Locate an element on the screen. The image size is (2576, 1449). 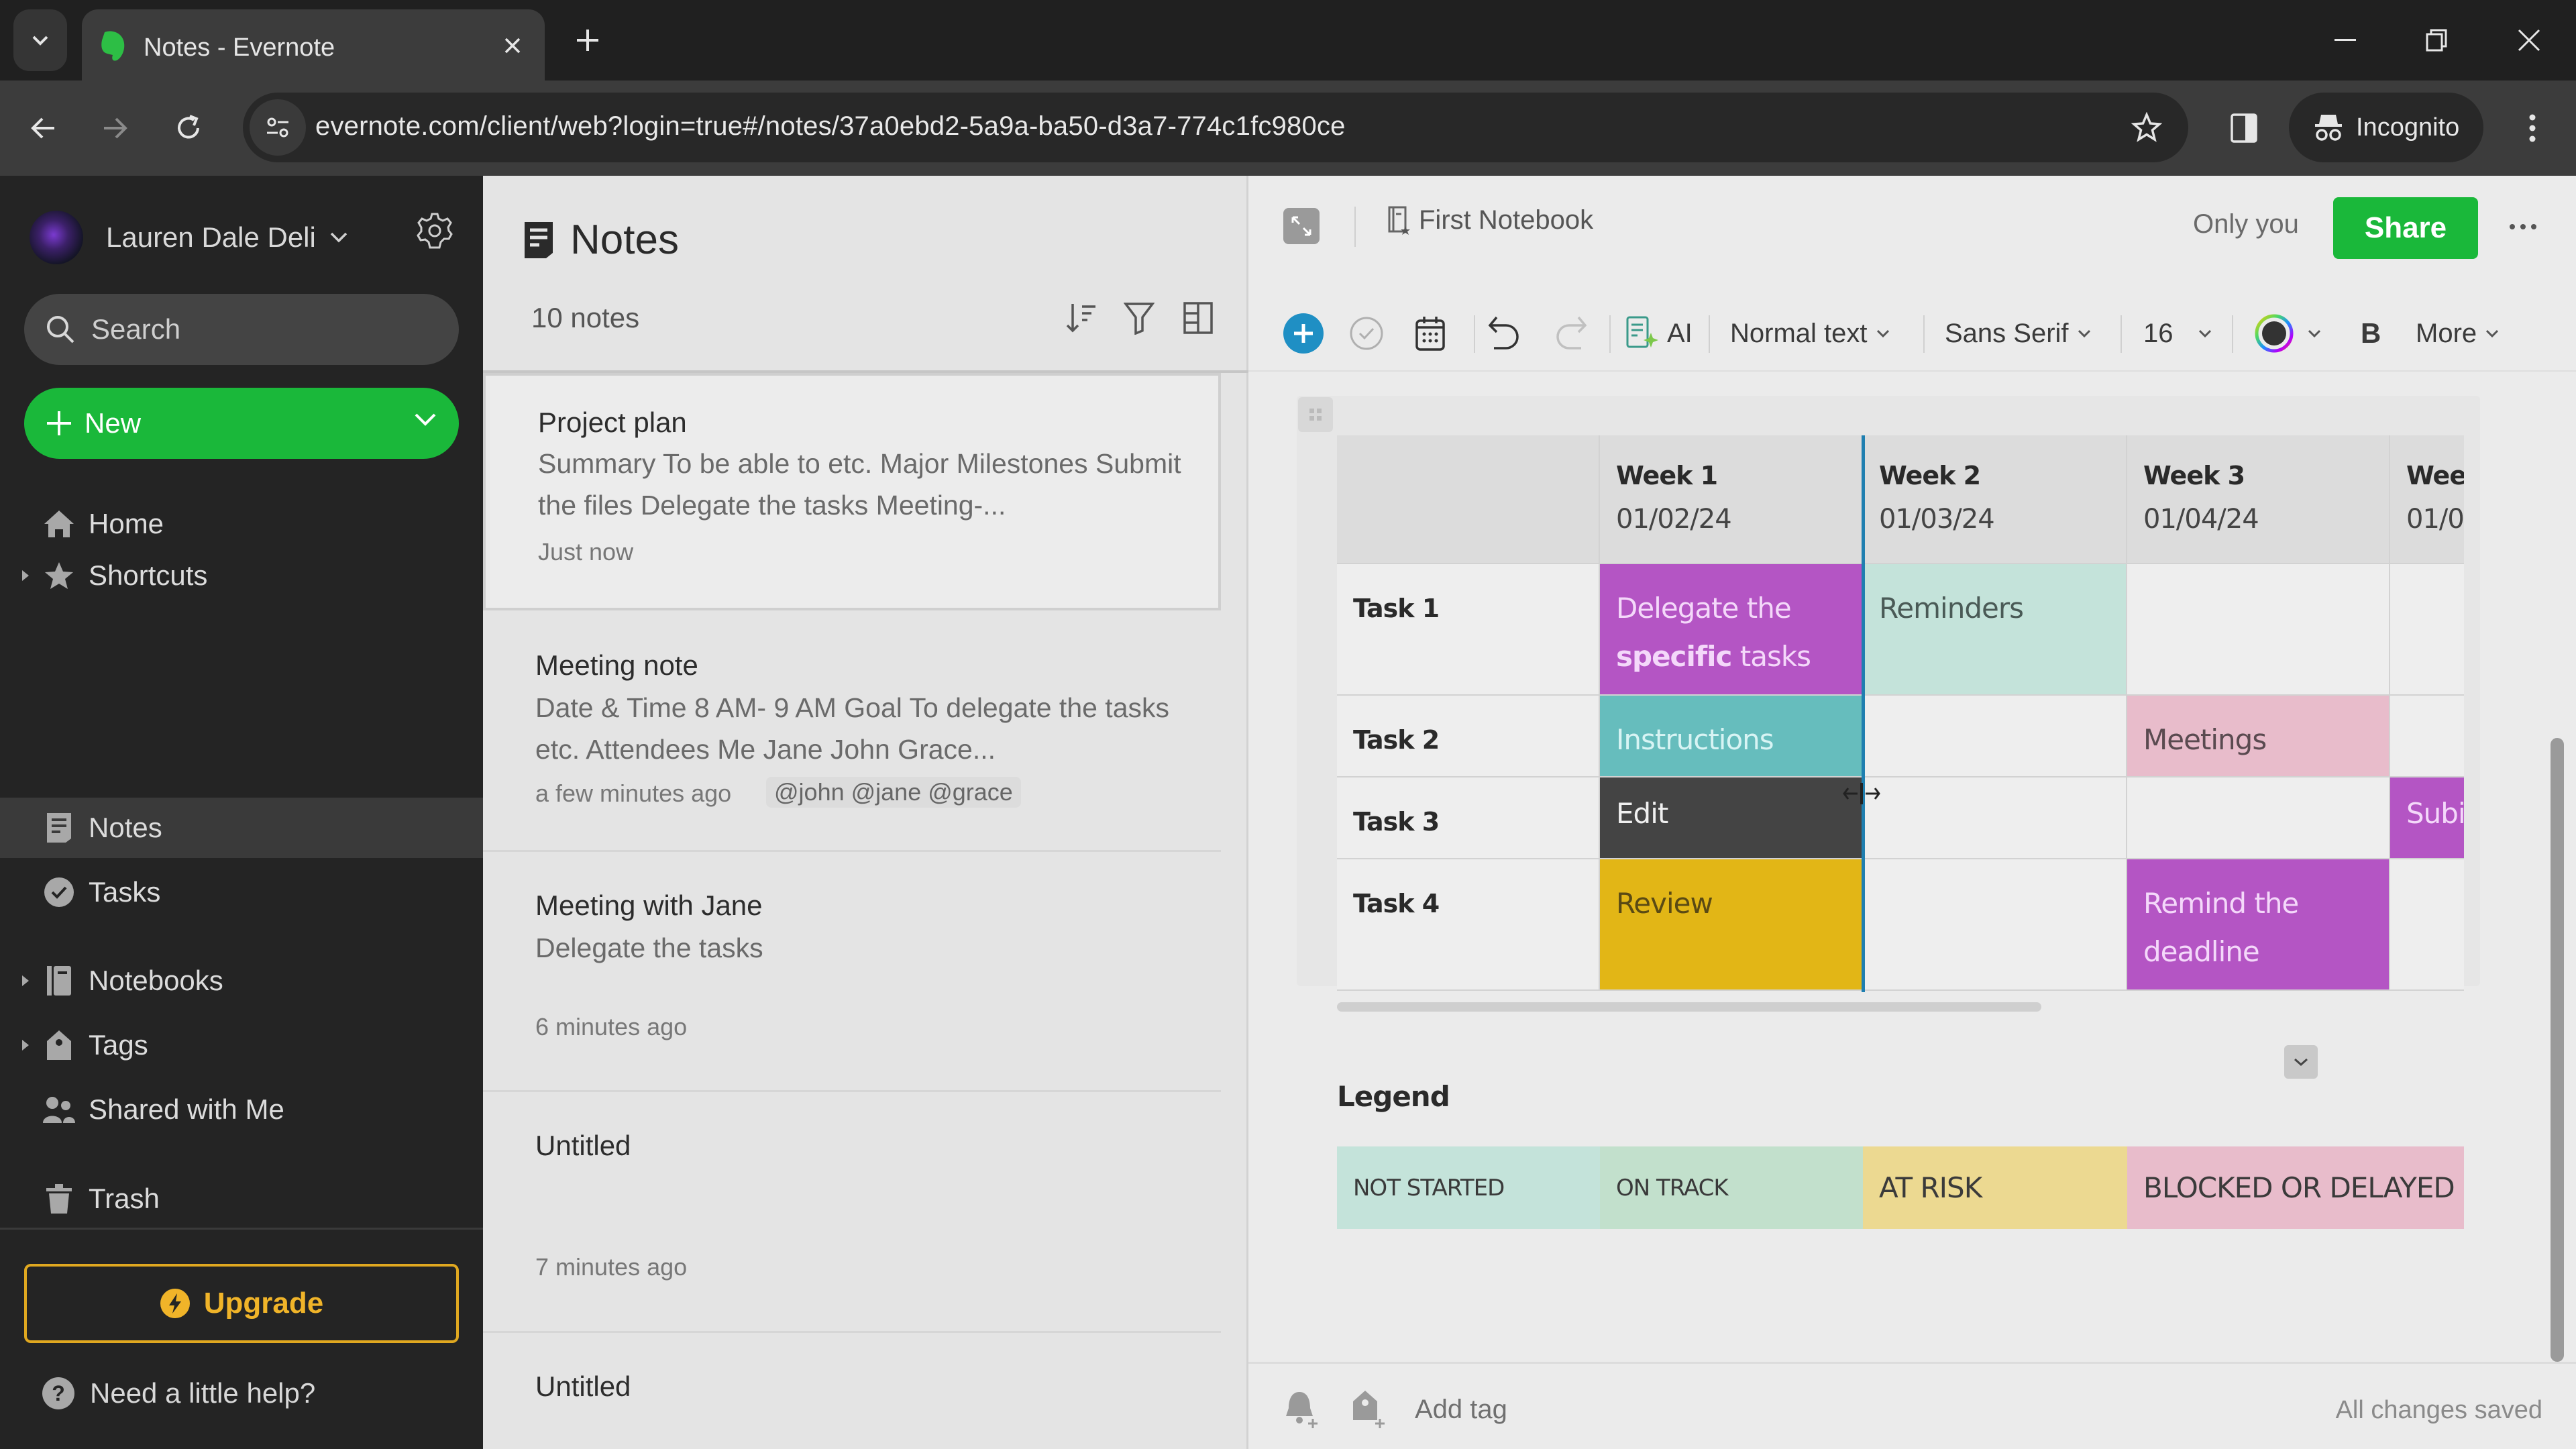
sort-button is located at coordinates (1081, 318).